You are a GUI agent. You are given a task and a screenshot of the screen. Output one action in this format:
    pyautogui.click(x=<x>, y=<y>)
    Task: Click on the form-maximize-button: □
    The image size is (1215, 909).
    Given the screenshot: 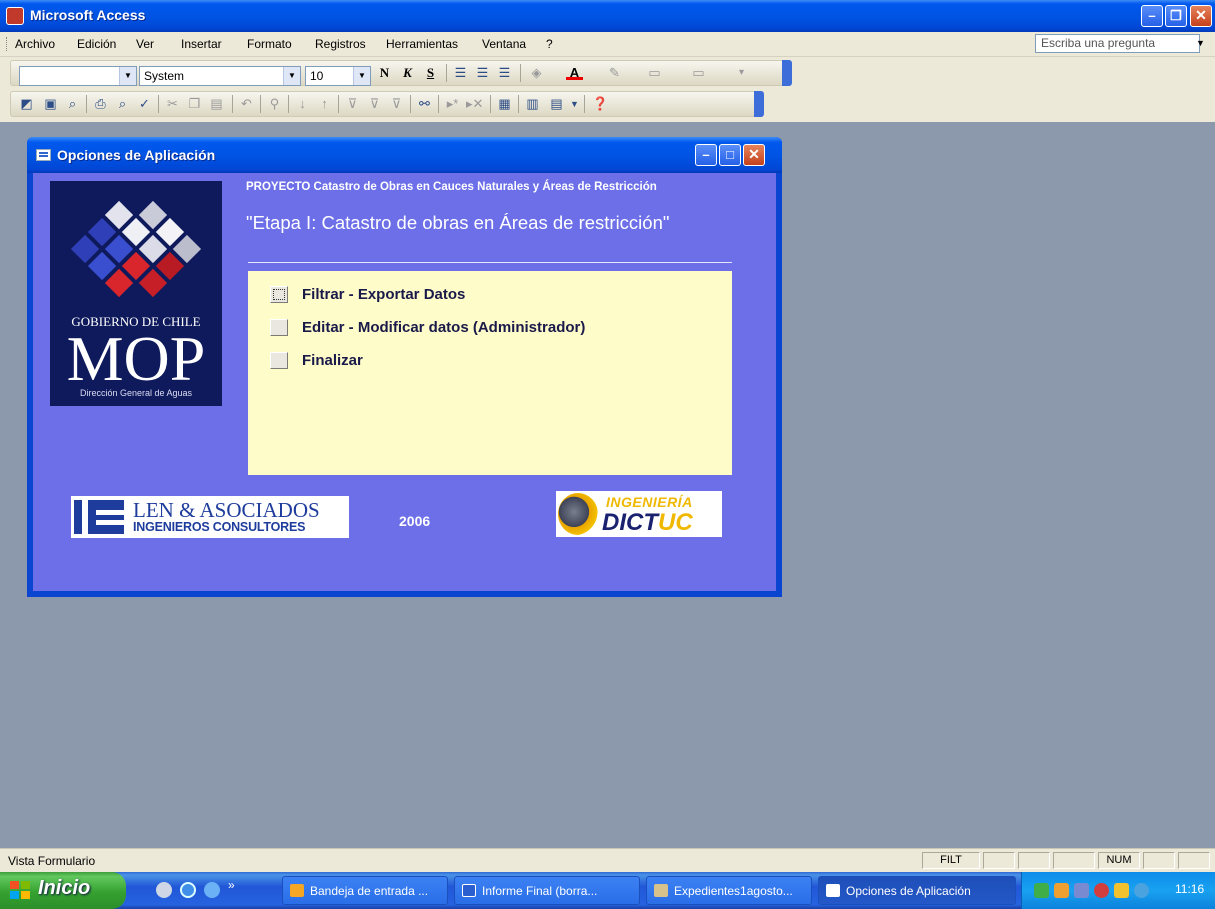 What is the action you would take?
    pyautogui.click(x=730, y=155)
    